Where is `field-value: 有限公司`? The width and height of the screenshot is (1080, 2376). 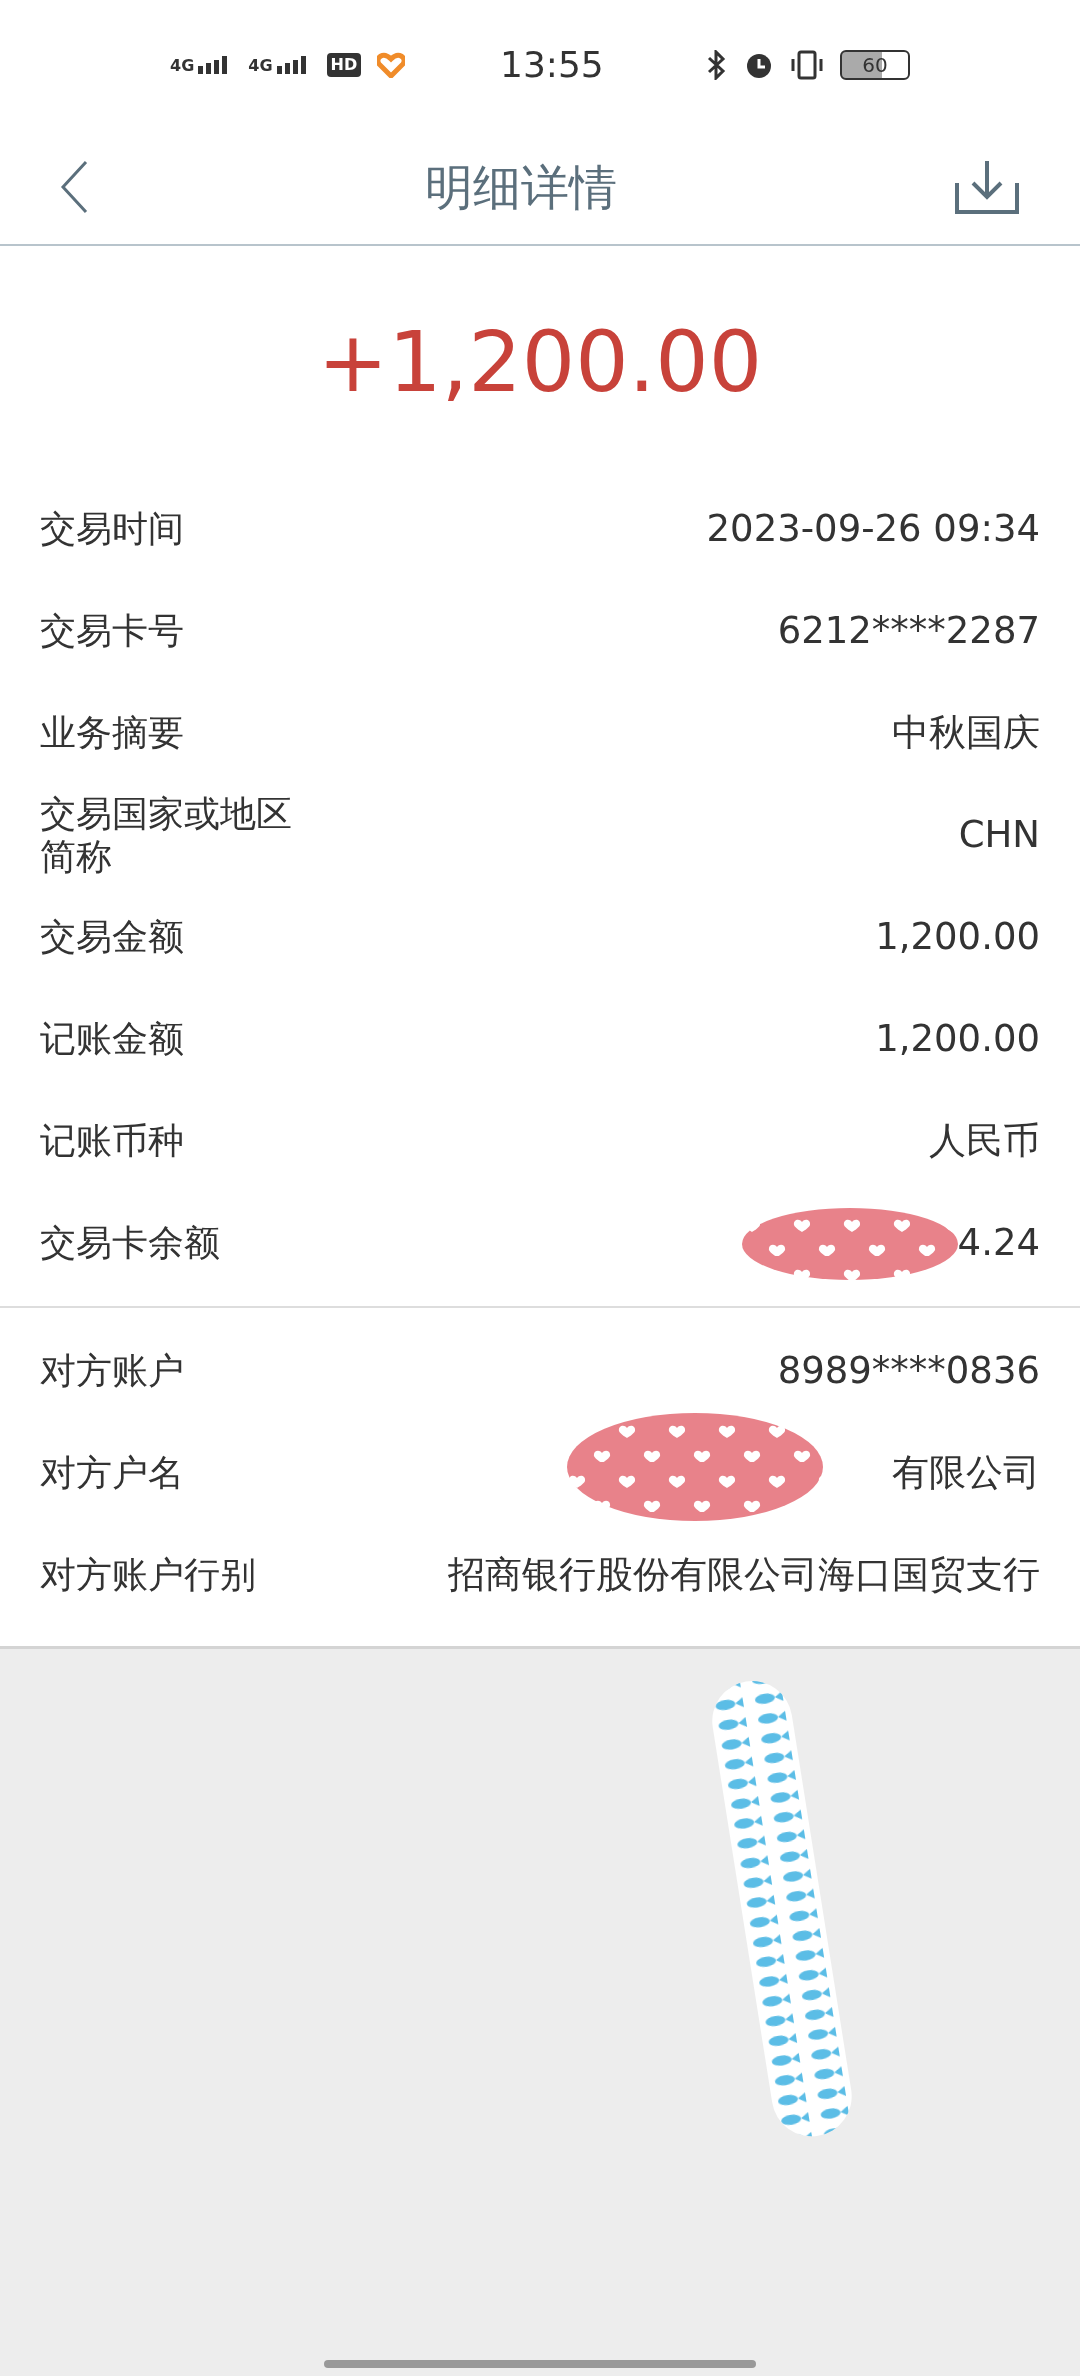
field-value: 有限公司 is located at coordinates (966, 1473).